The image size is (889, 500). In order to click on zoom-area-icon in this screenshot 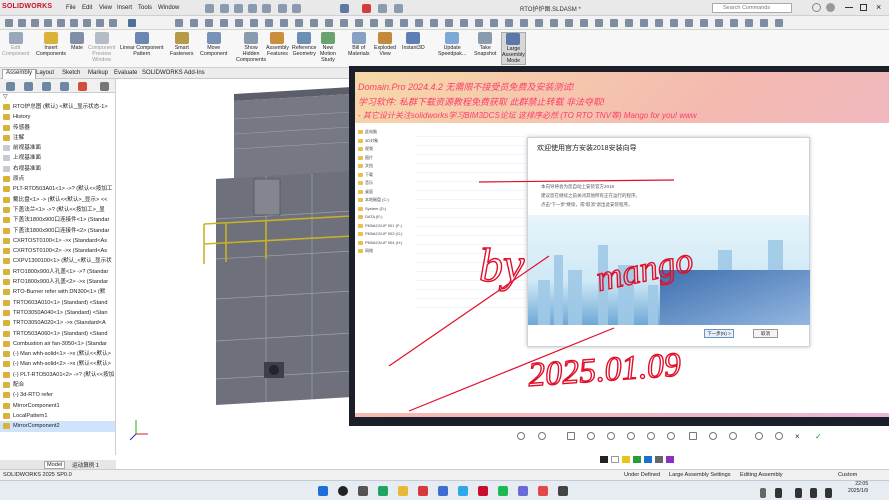, I will do `click(194, 23)`.